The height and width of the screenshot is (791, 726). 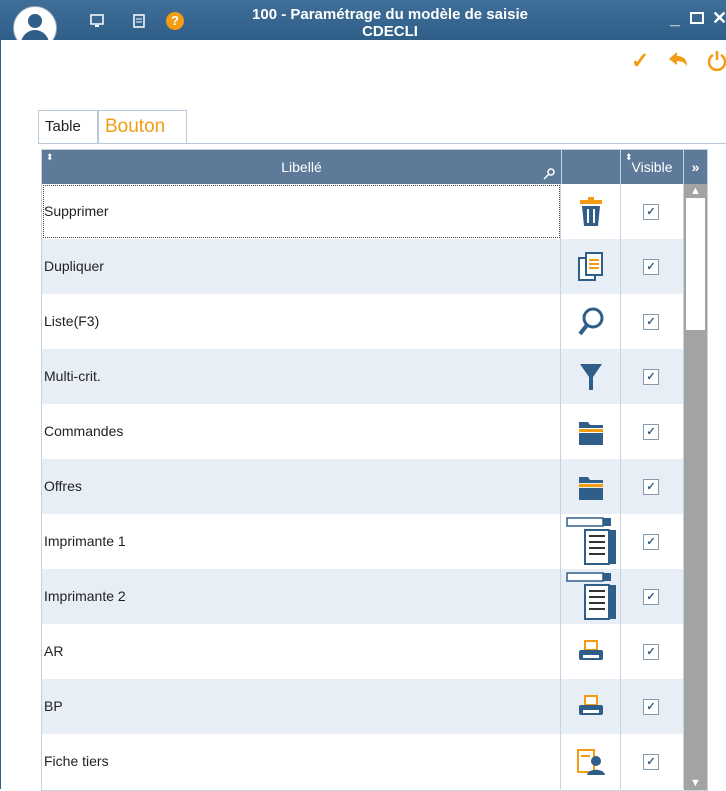 What do you see at coordinates (301, 541) in the screenshot?
I see `row-libelle: Imprimante 1` at bounding box center [301, 541].